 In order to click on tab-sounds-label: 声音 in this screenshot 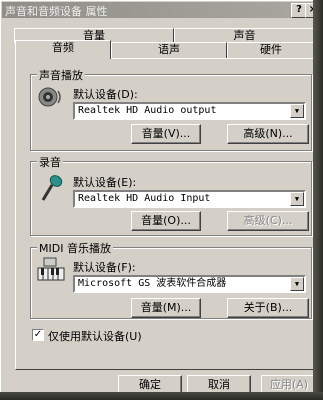, I will do `click(244, 35)`.